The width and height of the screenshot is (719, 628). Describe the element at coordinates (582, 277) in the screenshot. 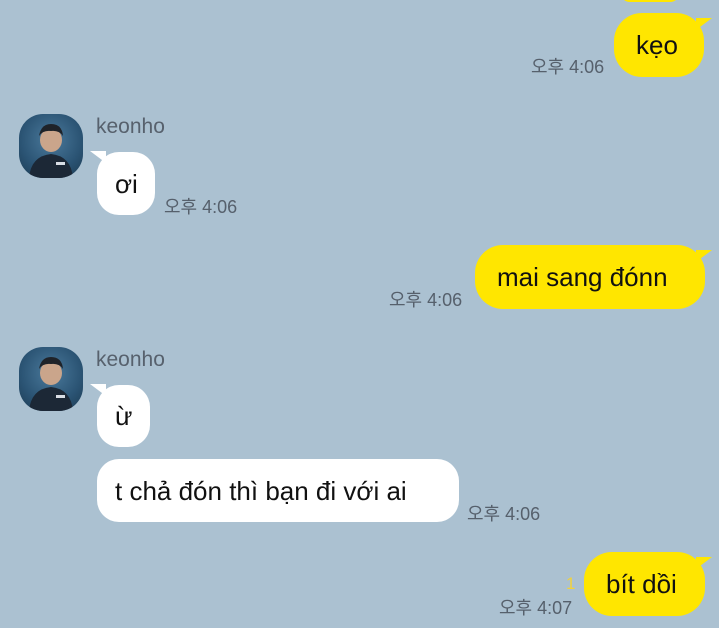

I see `message-text: mai sang đónn` at that location.